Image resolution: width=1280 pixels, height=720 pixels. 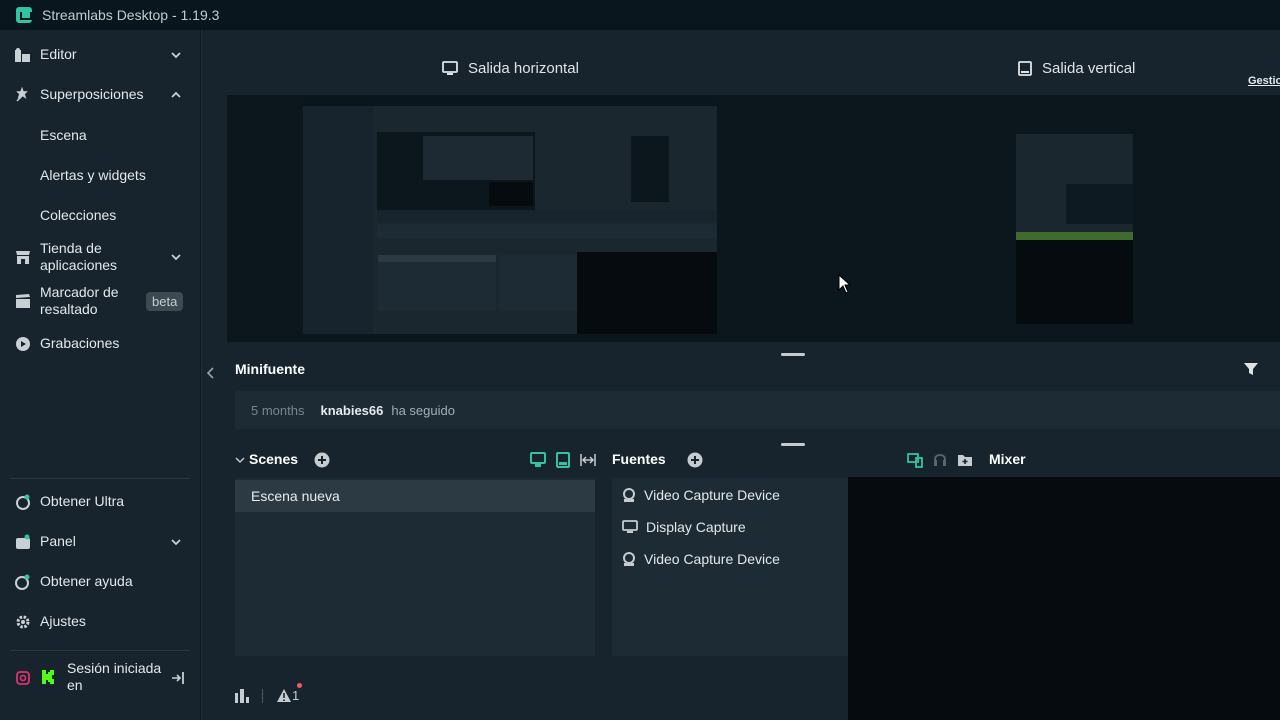 I want to click on nav-ultra: Obtener Ultra, so click(x=100, y=501).